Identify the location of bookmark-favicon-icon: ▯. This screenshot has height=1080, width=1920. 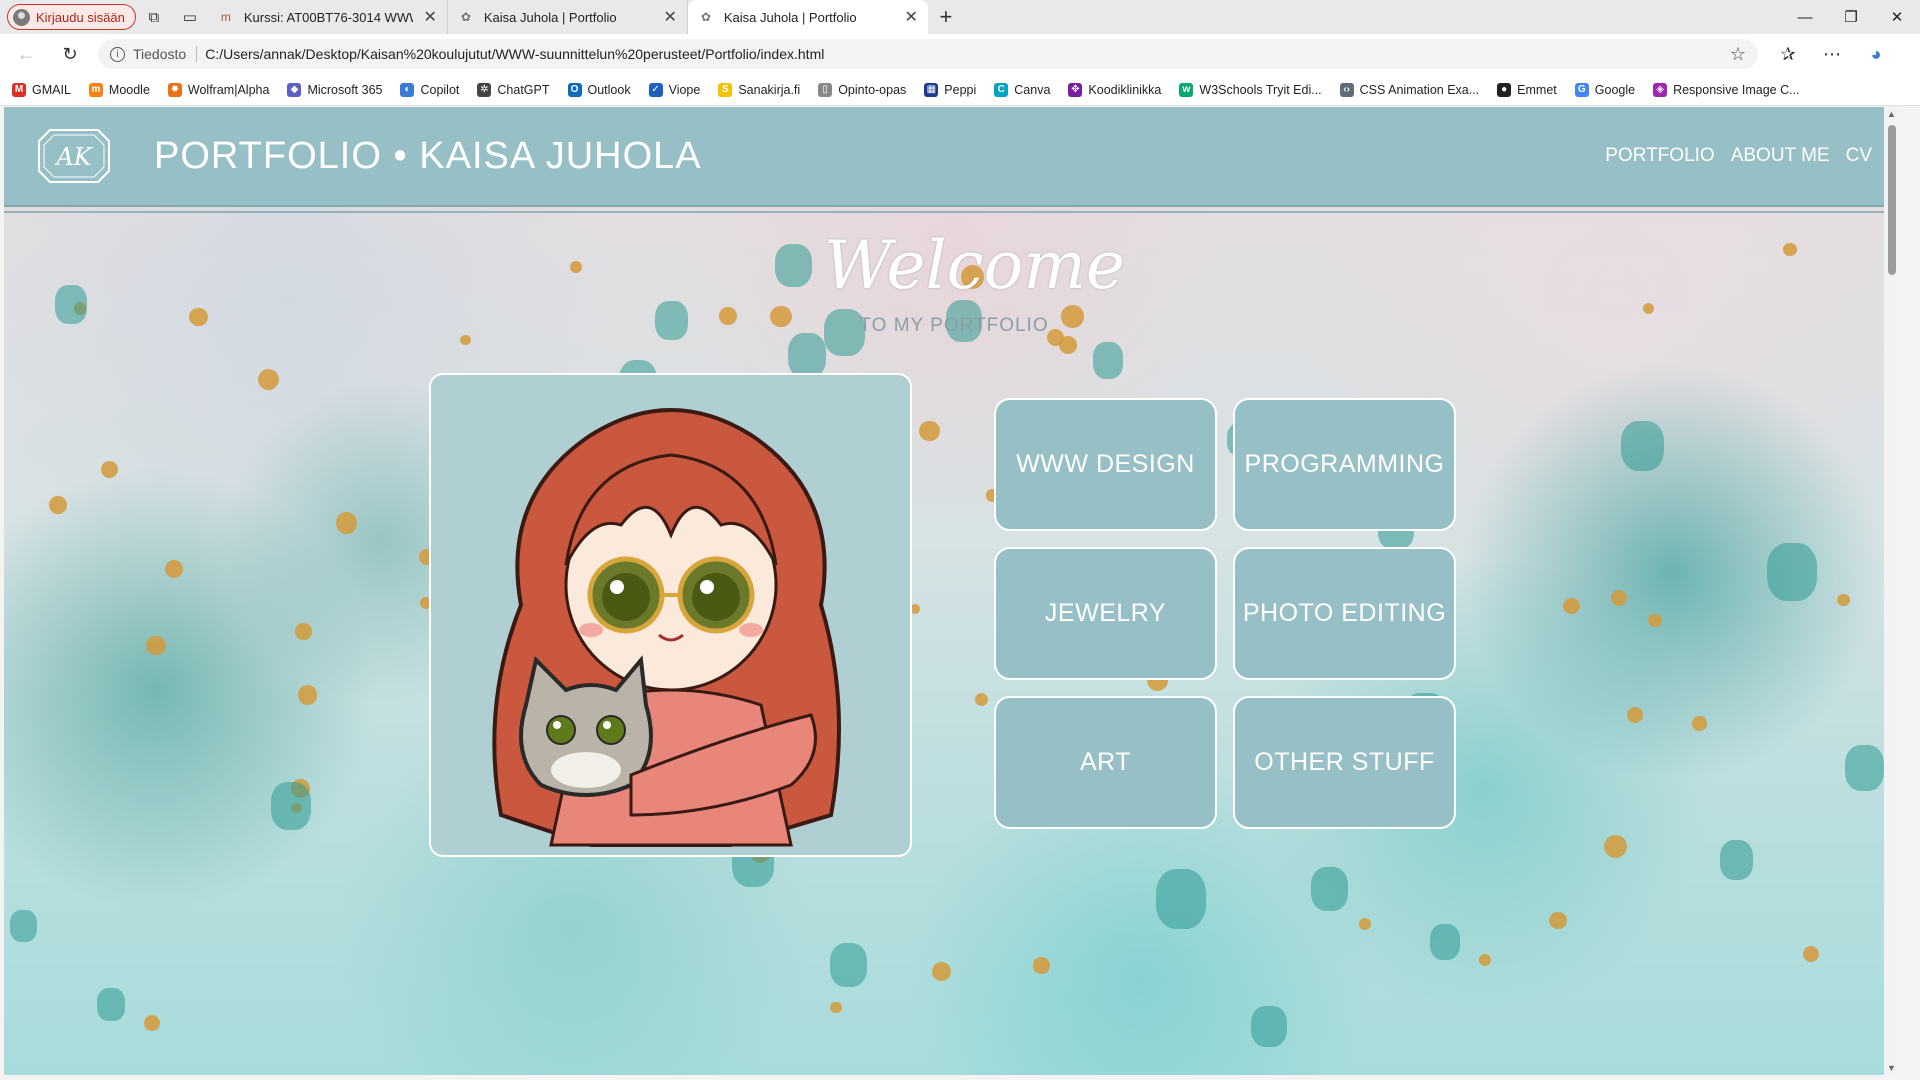
(825, 89).